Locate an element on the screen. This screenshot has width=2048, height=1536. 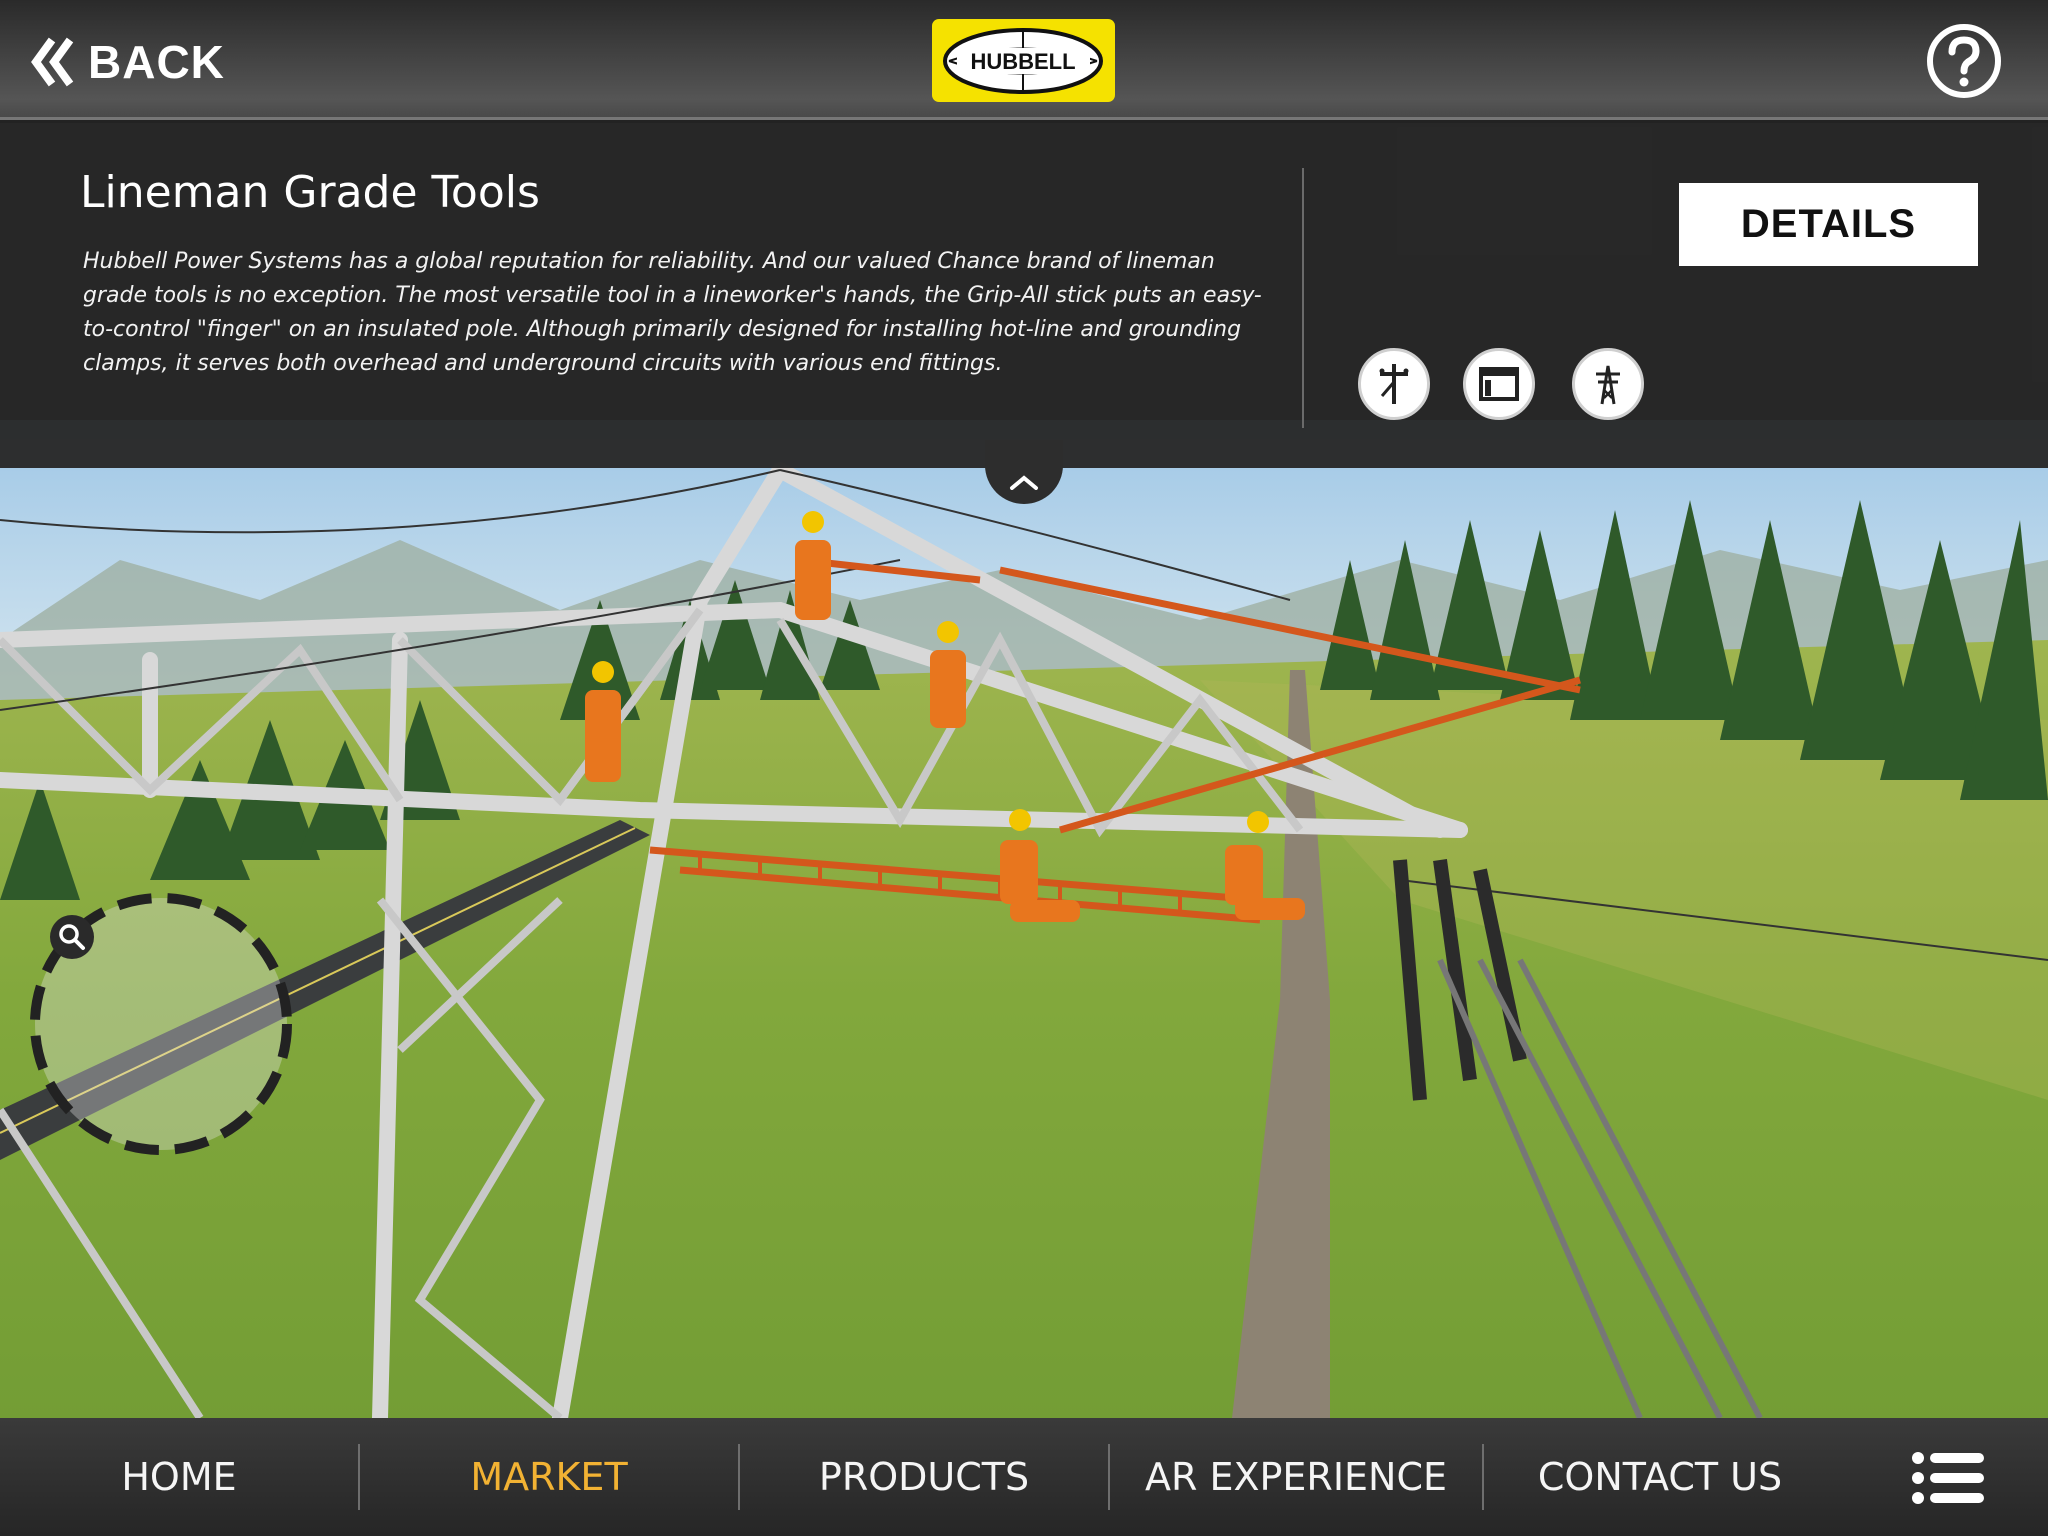
transmission-tower-icon is located at coordinates (1608, 384).